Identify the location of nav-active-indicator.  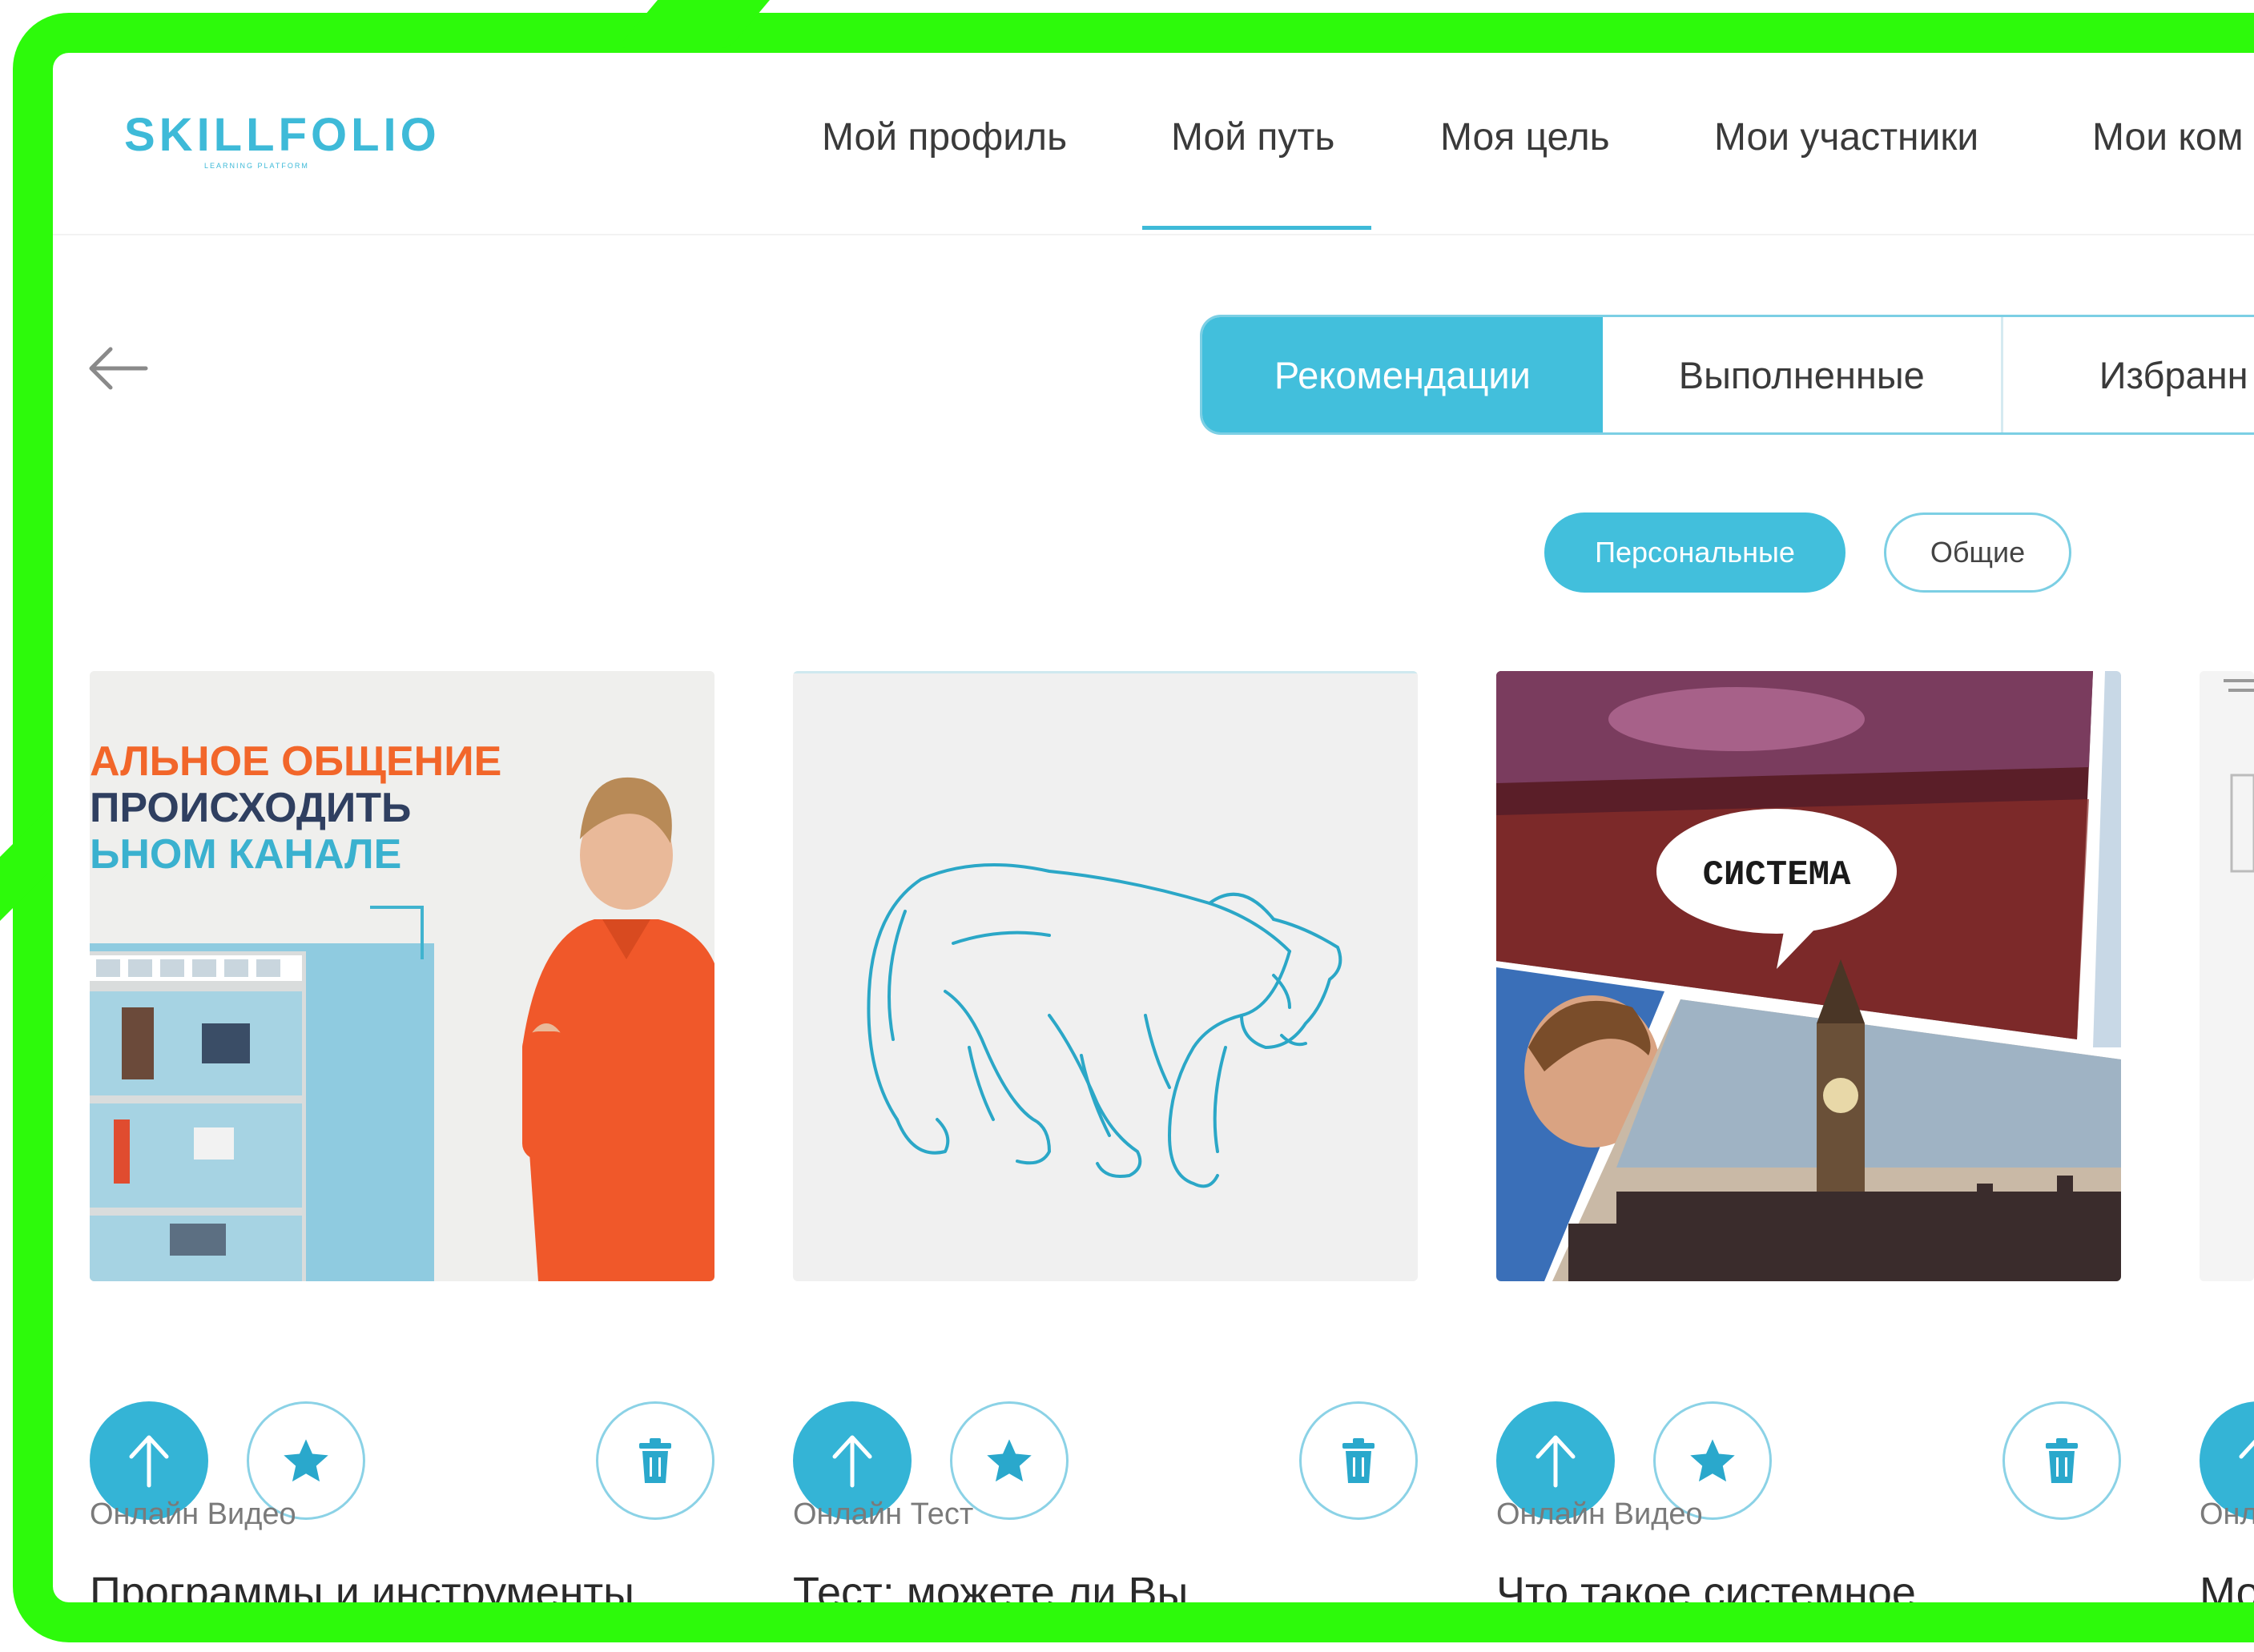
(1256, 228).